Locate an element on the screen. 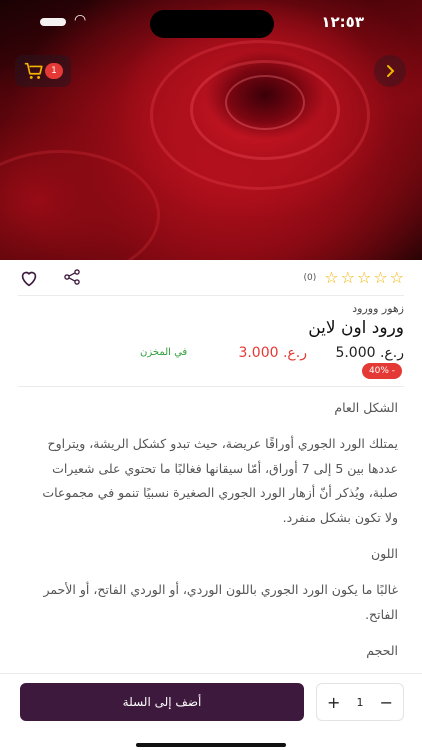 The image size is (422, 750). status-bar: ◠ ١٢:٥٣ is located at coordinates (211, 22).